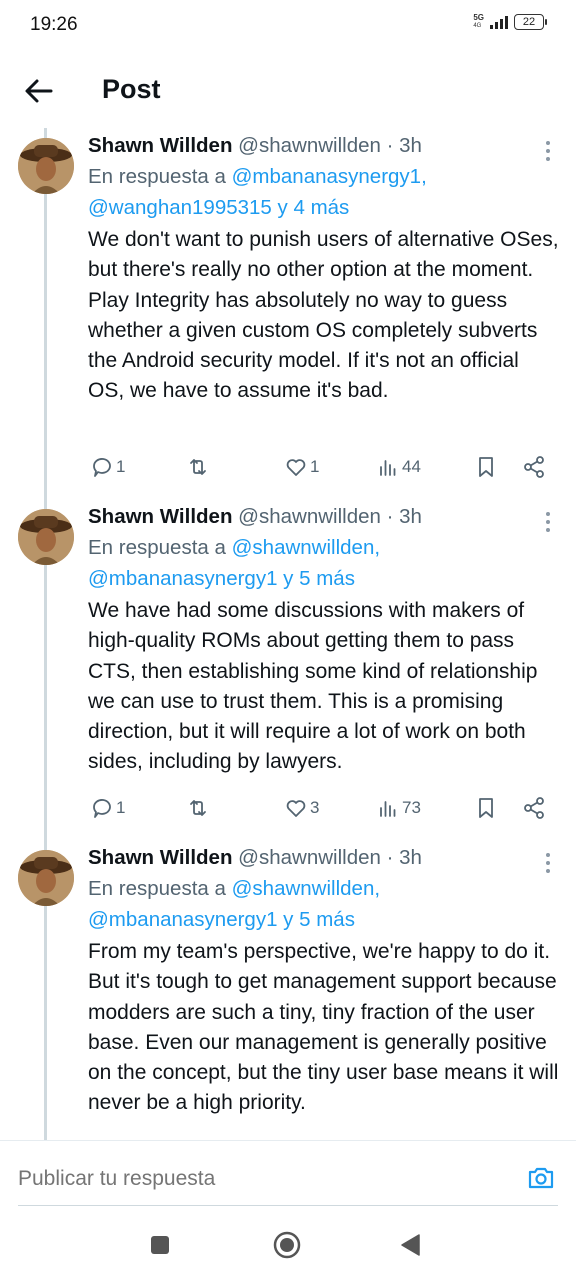  What do you see at coordinates (478, 17) in the screenshot?
I see `network-type: 5G` at bounding box center [478, 17].